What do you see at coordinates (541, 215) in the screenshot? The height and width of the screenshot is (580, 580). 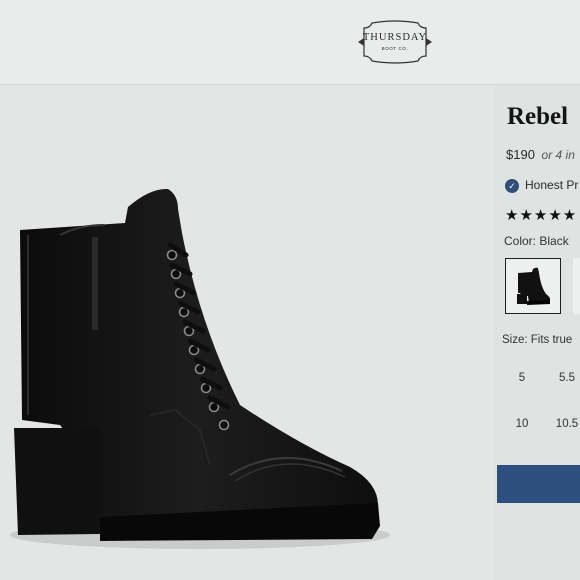 I see `rating-stars: ★★★★★` at bounding box center [541, 215].